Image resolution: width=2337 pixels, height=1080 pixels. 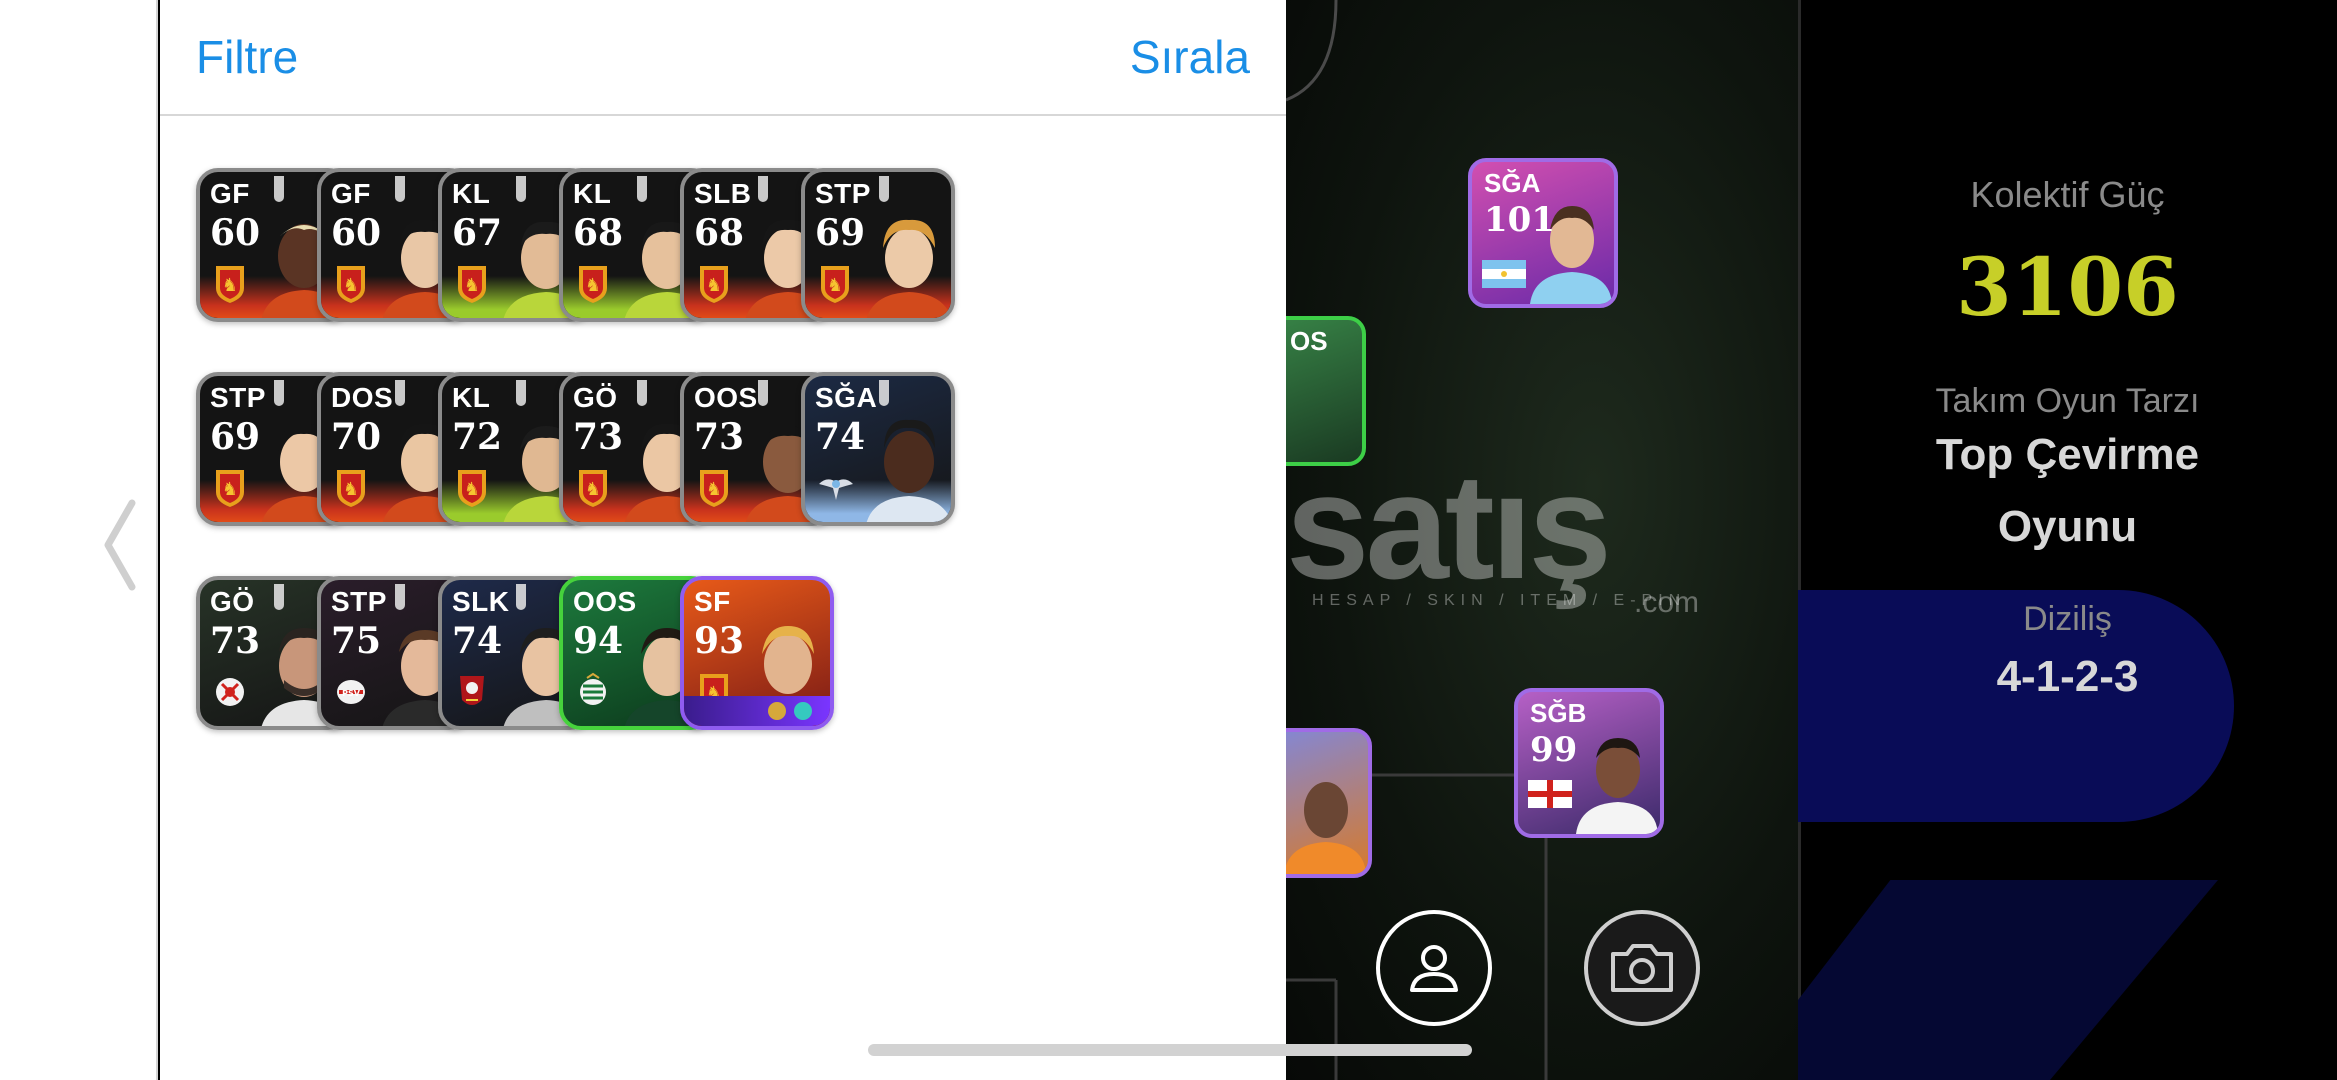 I want to click on camera-button, so click(x=1642, y=968).